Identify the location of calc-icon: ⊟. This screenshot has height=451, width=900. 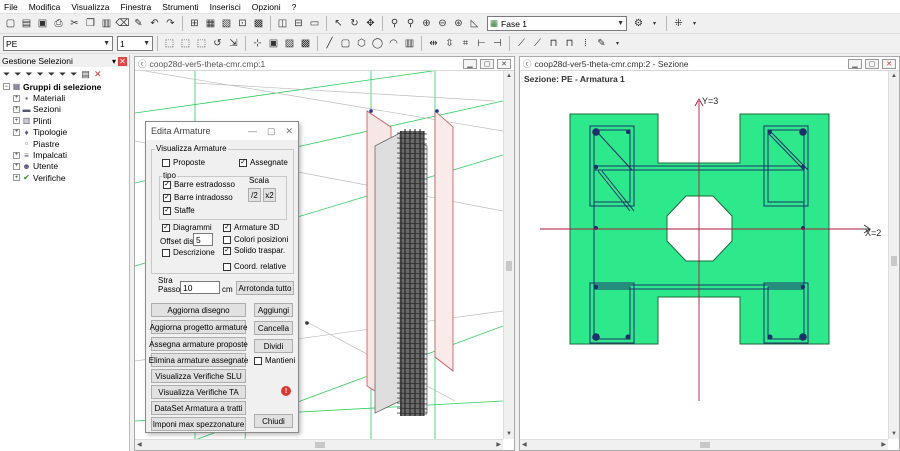
(298, 23).